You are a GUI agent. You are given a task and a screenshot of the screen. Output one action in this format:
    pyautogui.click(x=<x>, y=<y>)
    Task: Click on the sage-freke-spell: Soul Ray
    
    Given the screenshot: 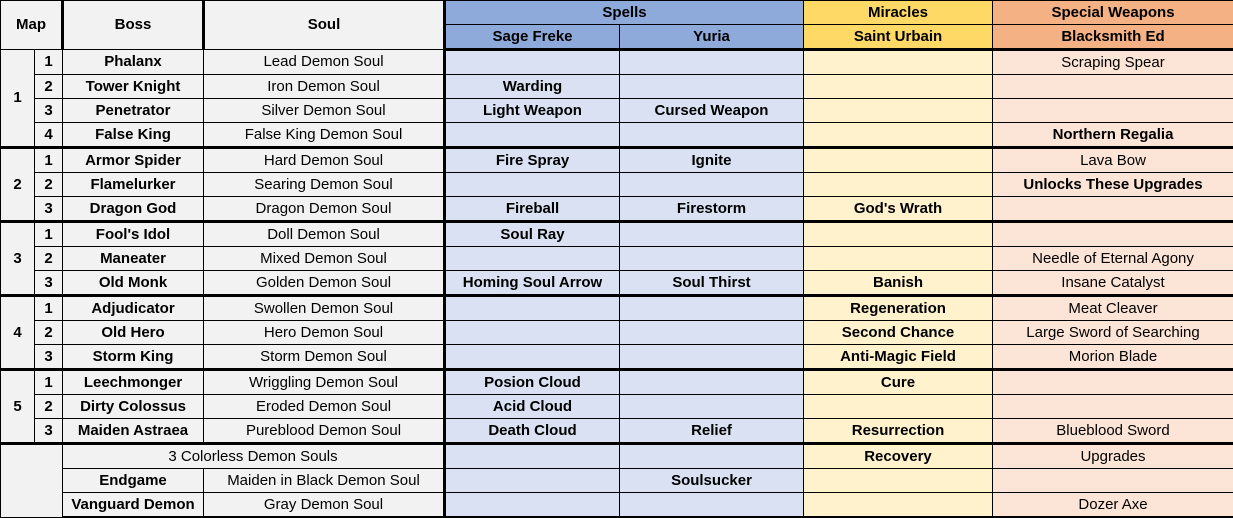 What is the action you would take?
    pyautogui.click(x=532, y=234)
    